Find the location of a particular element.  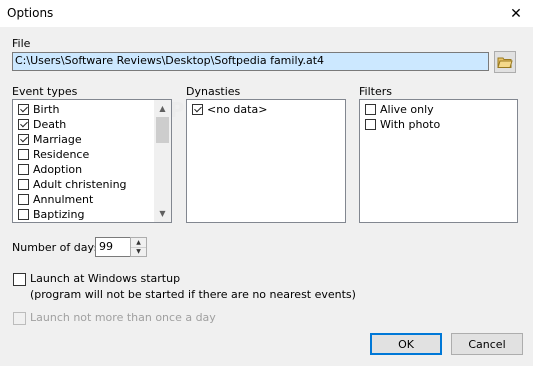

number-of-days-input: 99 is located at coordinates (113, 247).